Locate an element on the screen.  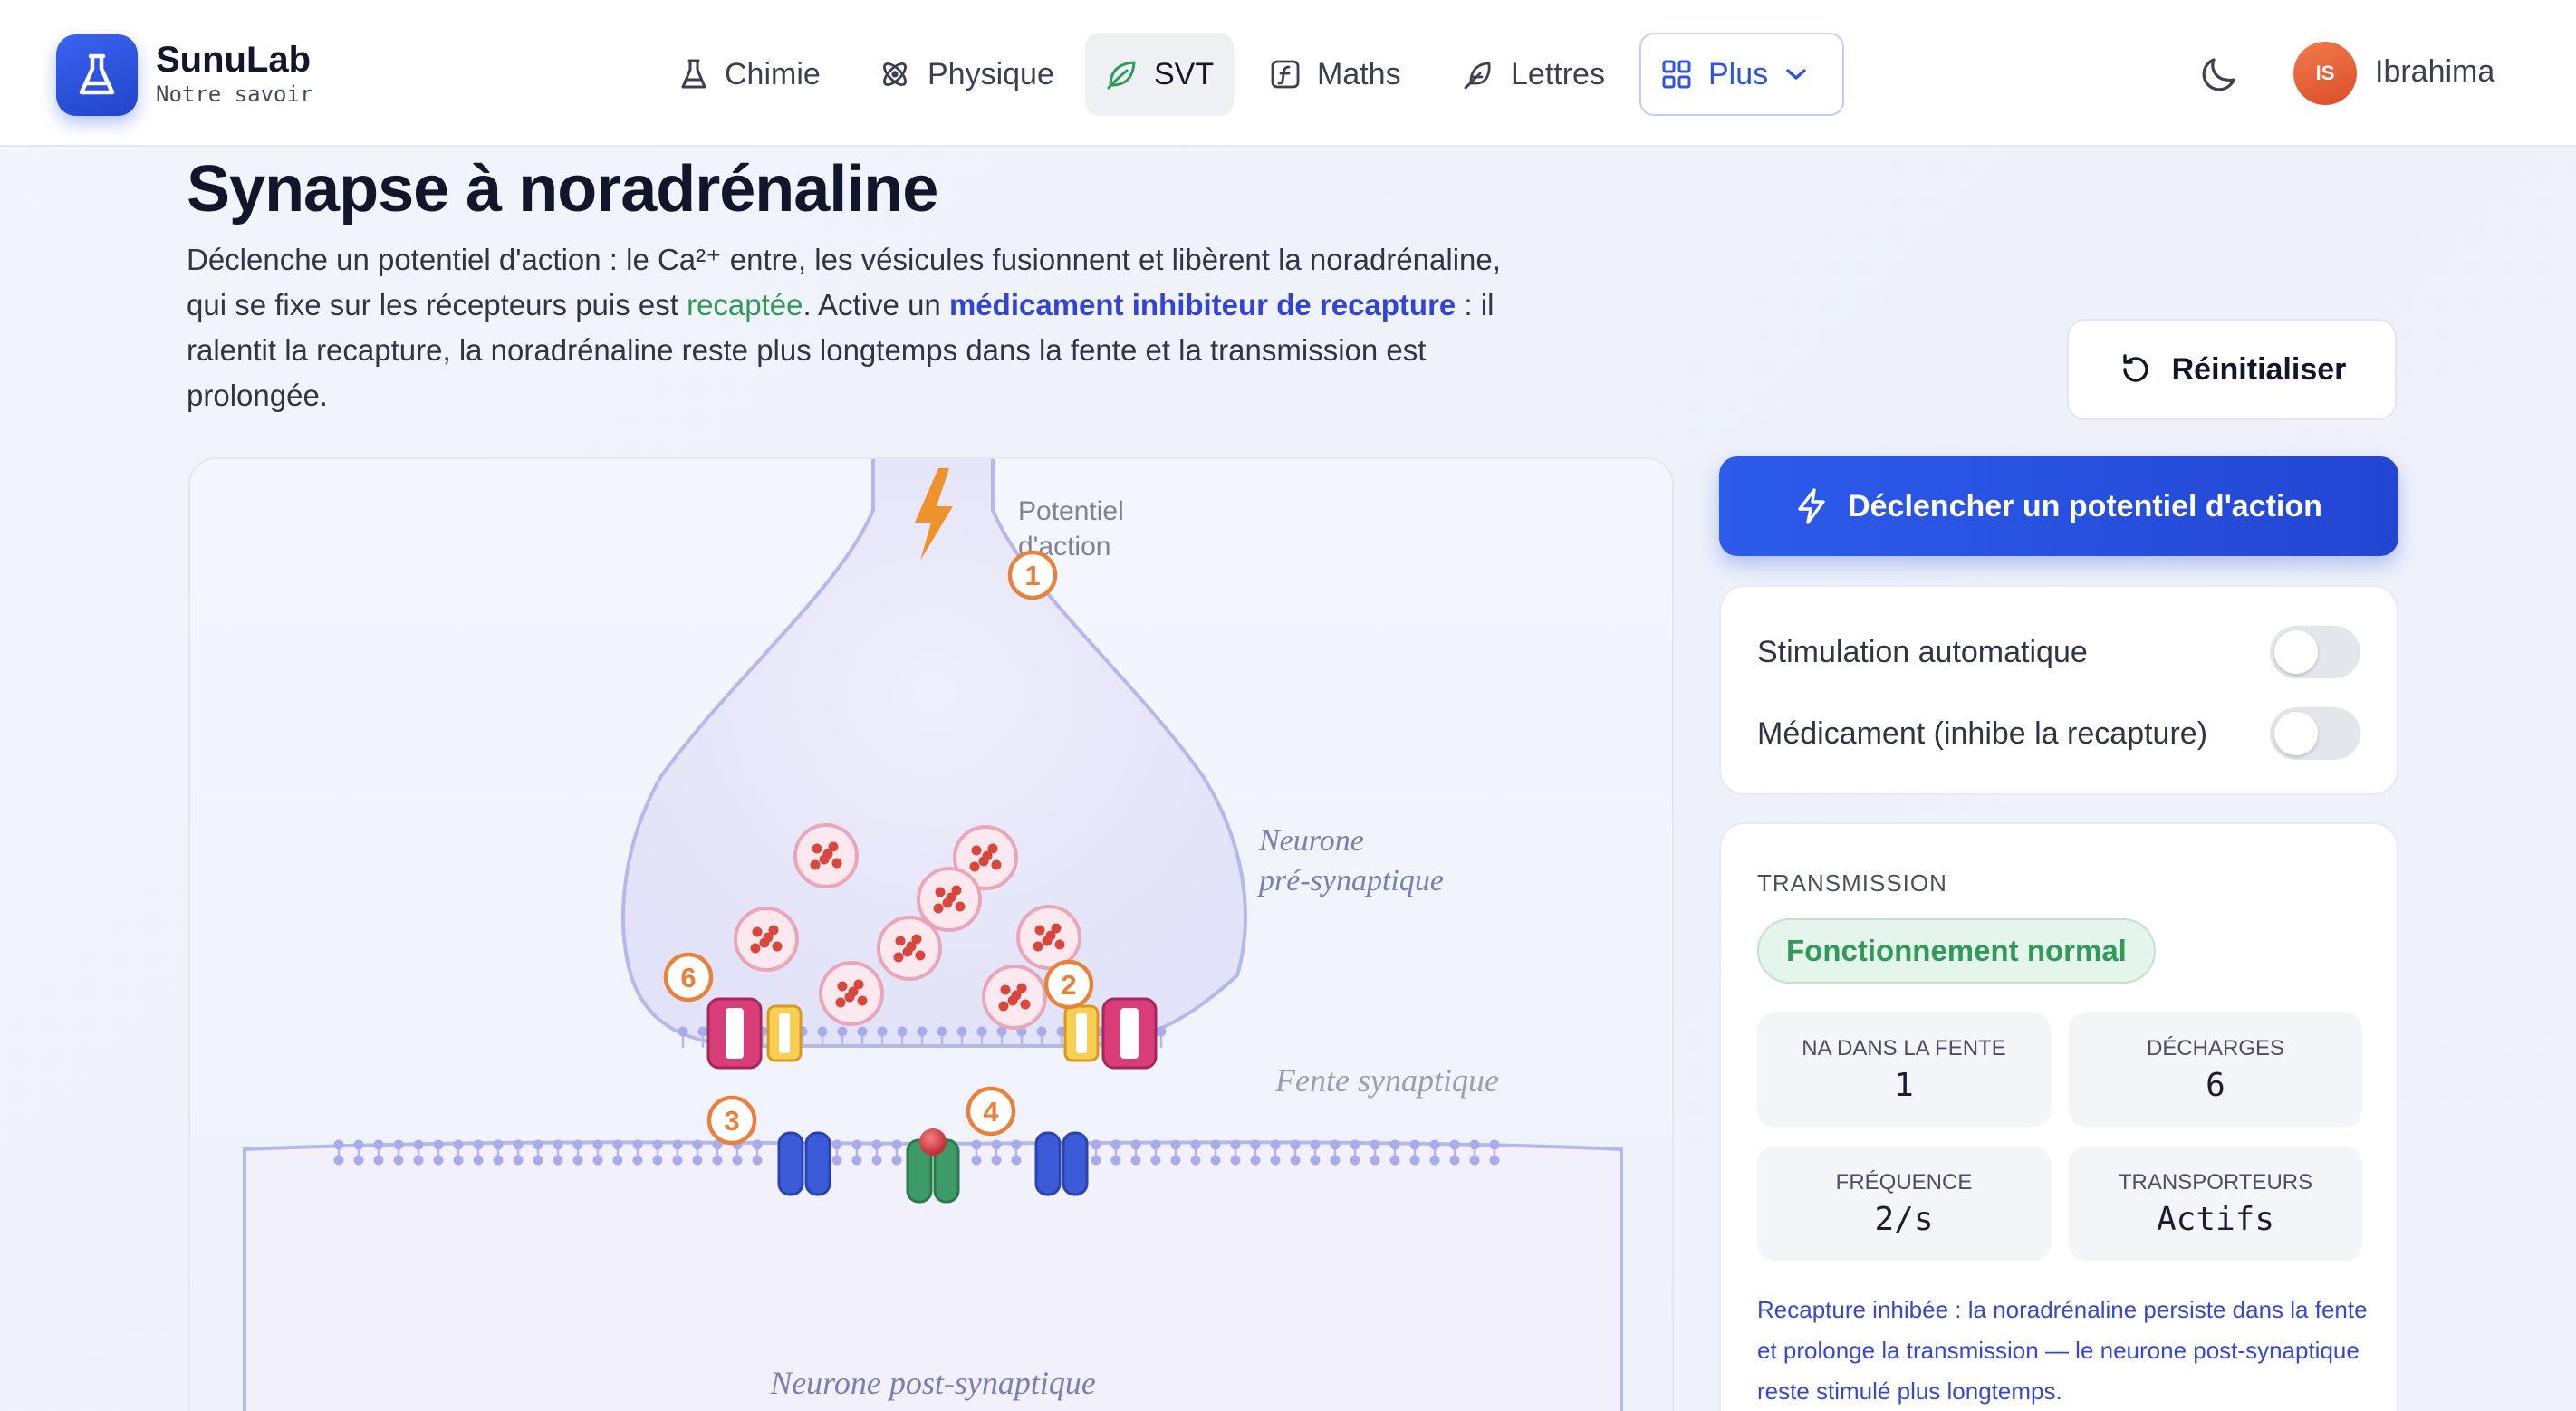
avatar: IS is located at coordinates (2325, 73).